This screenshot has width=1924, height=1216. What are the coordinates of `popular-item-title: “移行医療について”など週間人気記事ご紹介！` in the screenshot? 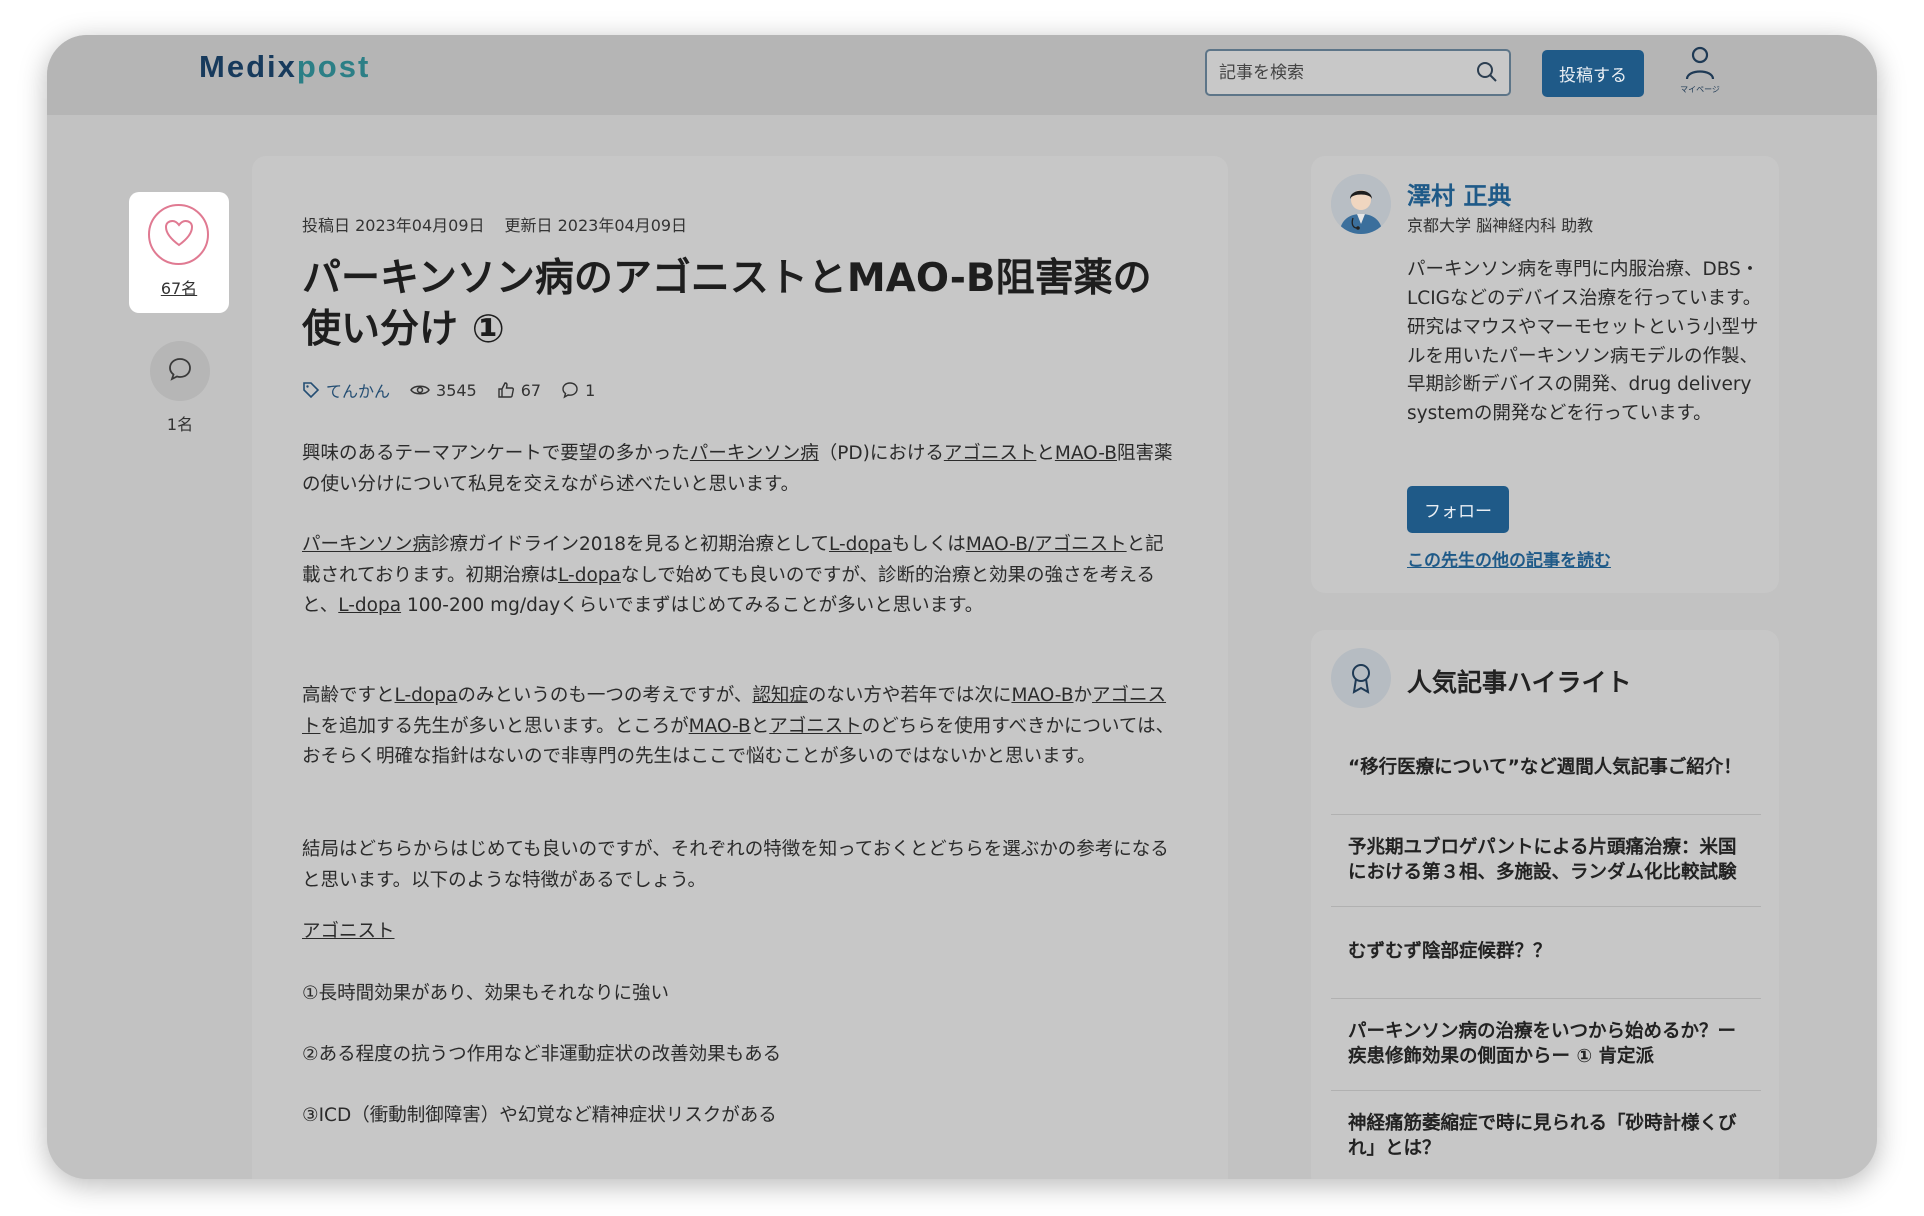 It's located at (1545, 768).